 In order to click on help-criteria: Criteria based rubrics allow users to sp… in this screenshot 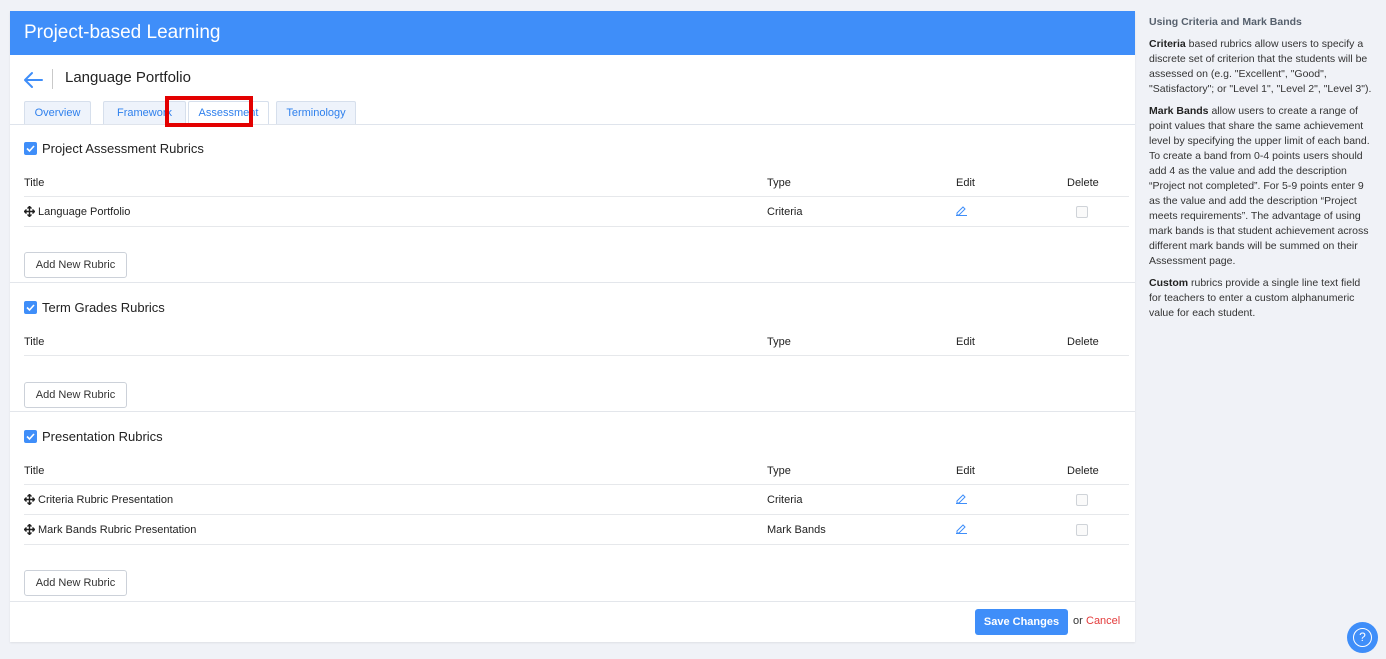, I will do `click(1261, 67)`.